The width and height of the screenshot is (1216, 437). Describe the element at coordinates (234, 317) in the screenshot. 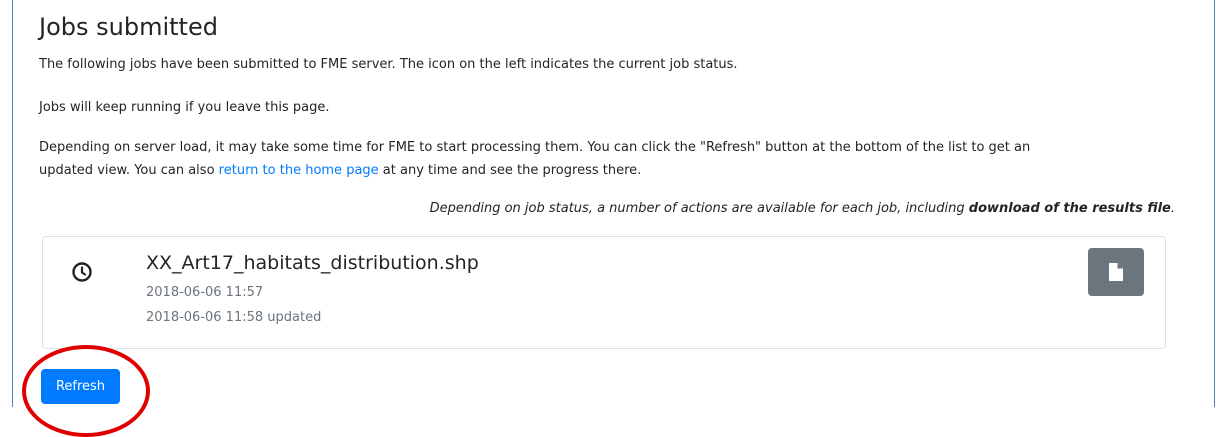

I see `job-updated-time: 2018-06-06 11:58 updated` at that location.